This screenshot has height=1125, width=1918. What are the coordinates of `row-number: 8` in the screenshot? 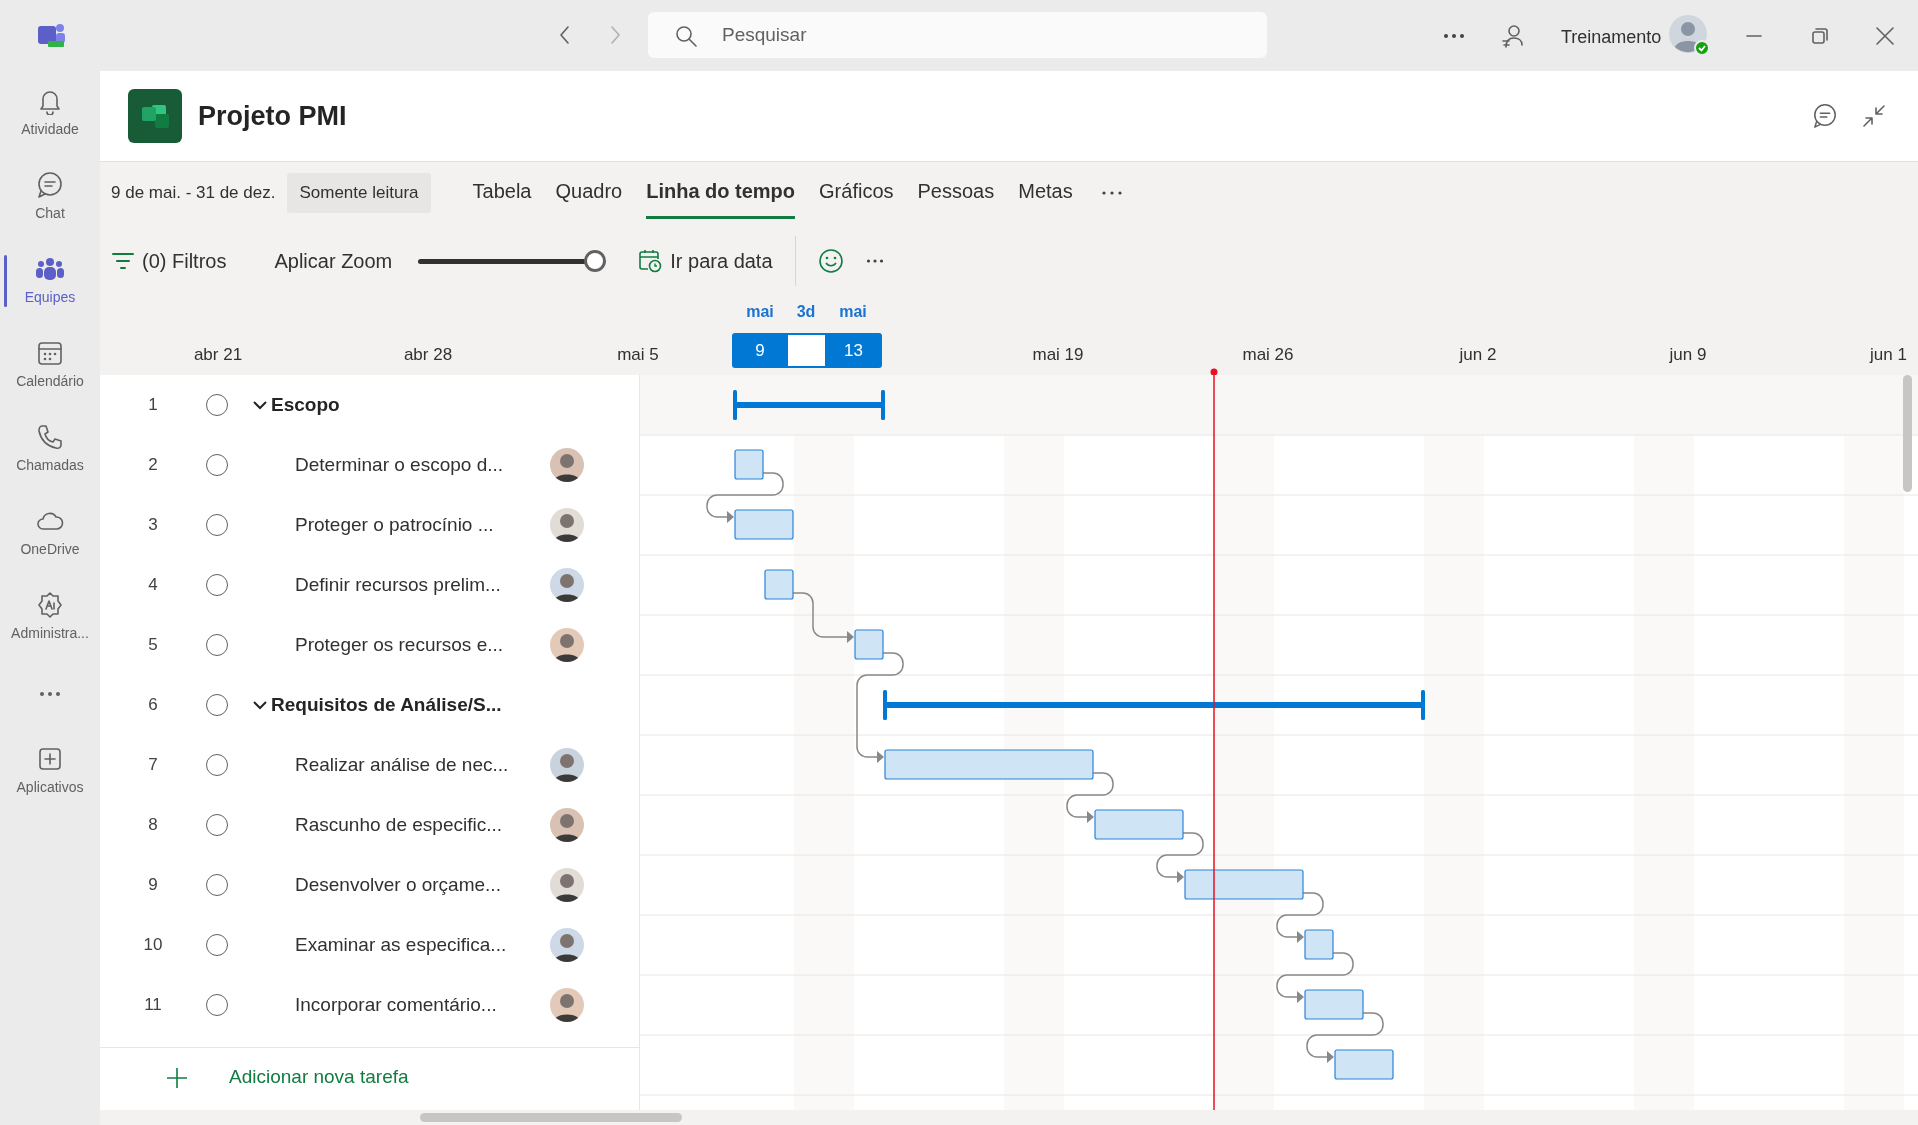 It's located at (153, 825).